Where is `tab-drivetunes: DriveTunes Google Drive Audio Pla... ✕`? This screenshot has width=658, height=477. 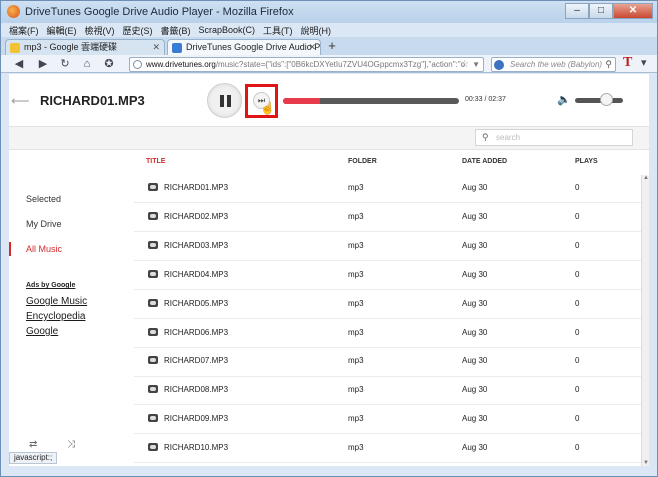
tab-drivetunes: DriveTunes Google Drive Audio Pla... ✕ is located at coordinates (244, 47).